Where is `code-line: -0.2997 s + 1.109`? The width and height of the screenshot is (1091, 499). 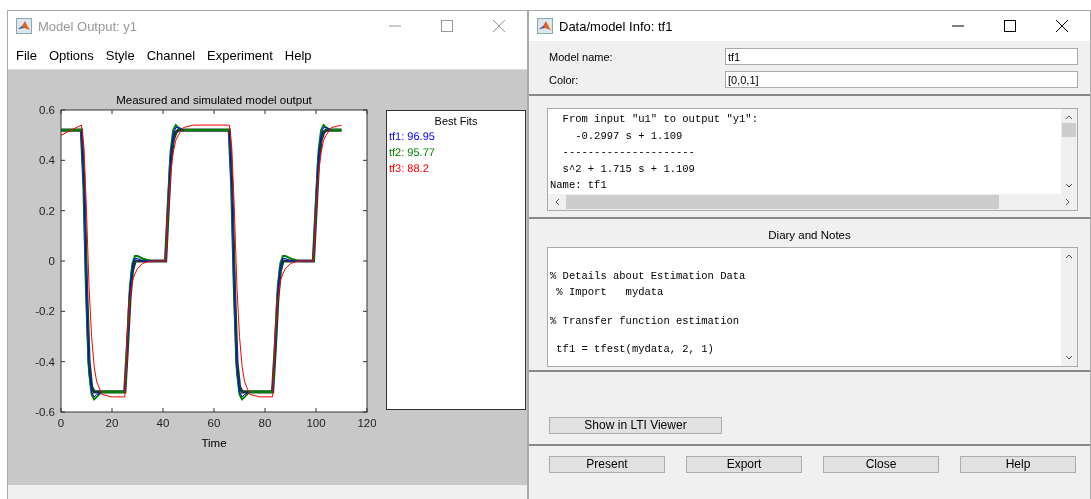 code-line: -0.2997 s + 1.109 is located at coordinates (629, 136).